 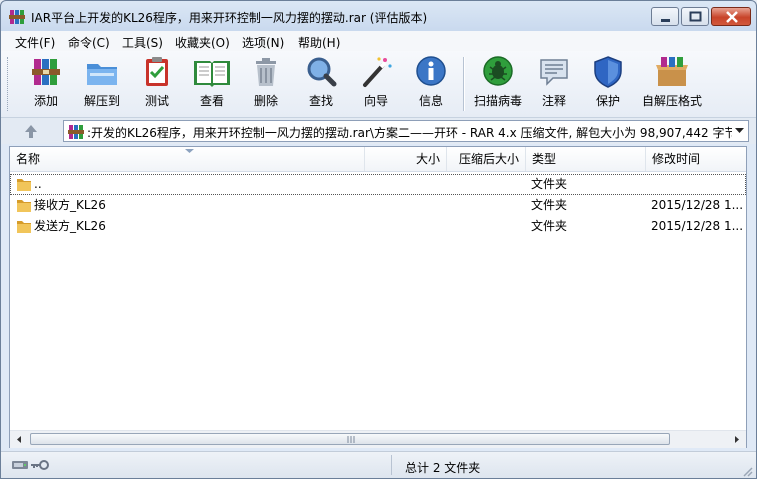 I want to click on view-button: 查看, so click(x=212, y=84).